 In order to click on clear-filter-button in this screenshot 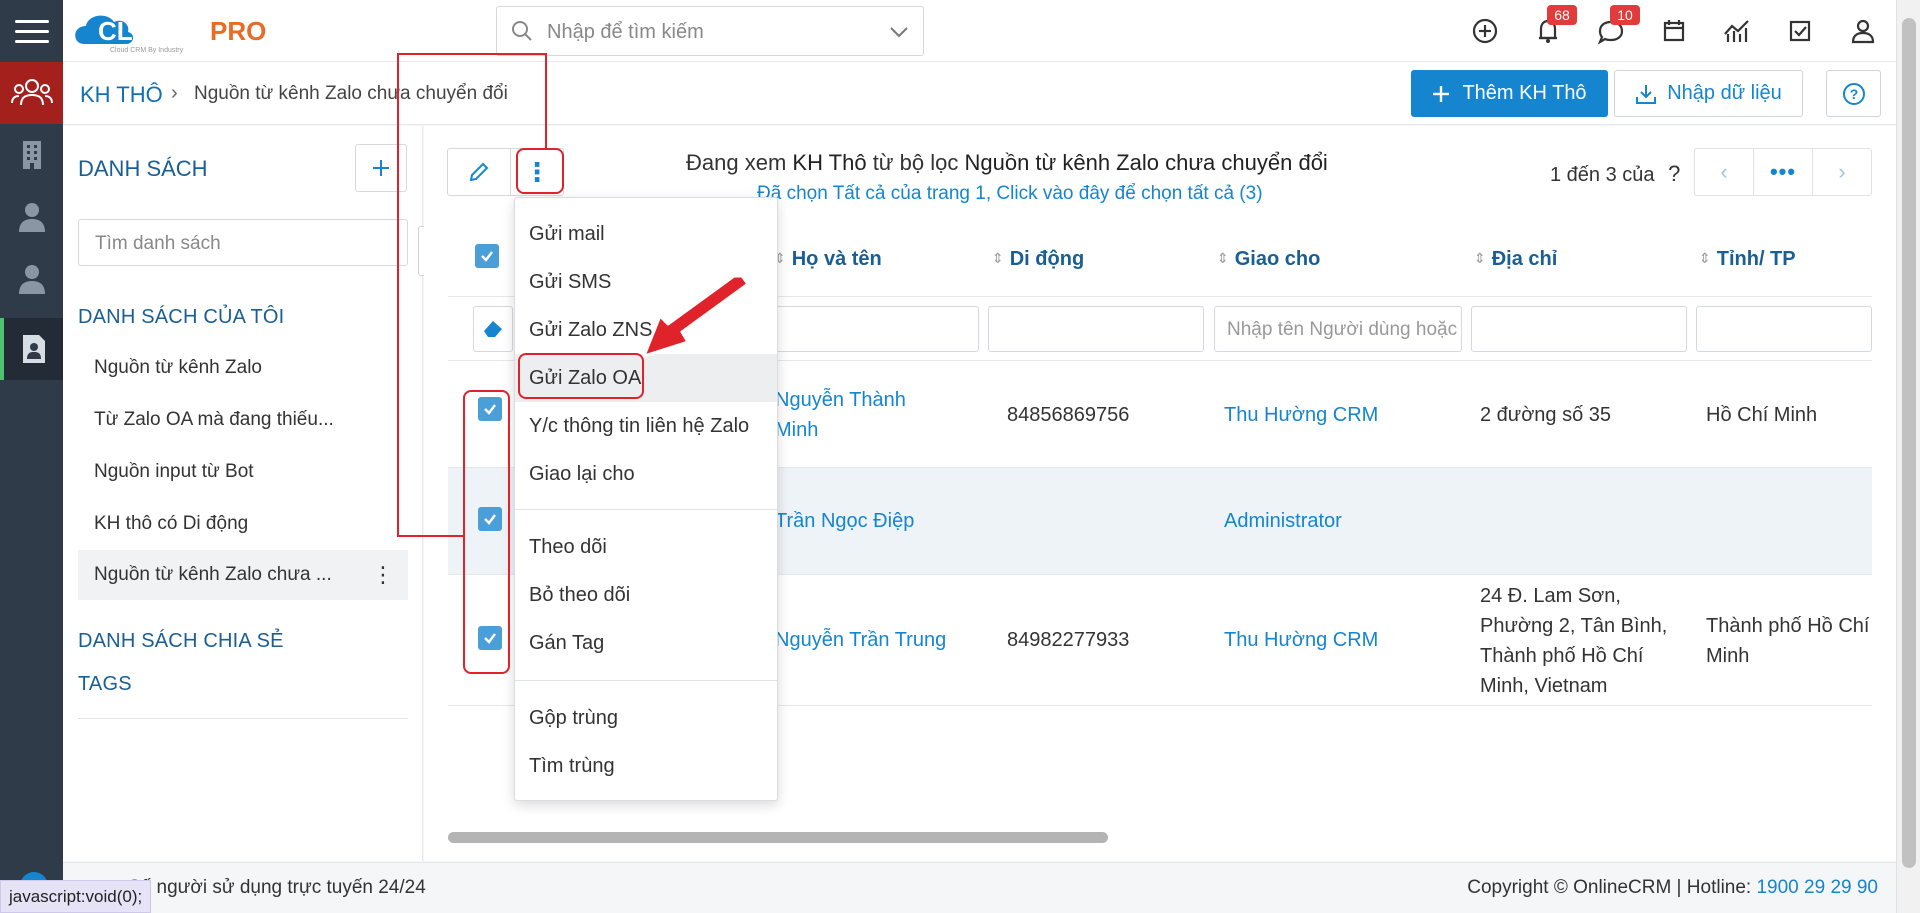, I will do `click(493, 329)`.